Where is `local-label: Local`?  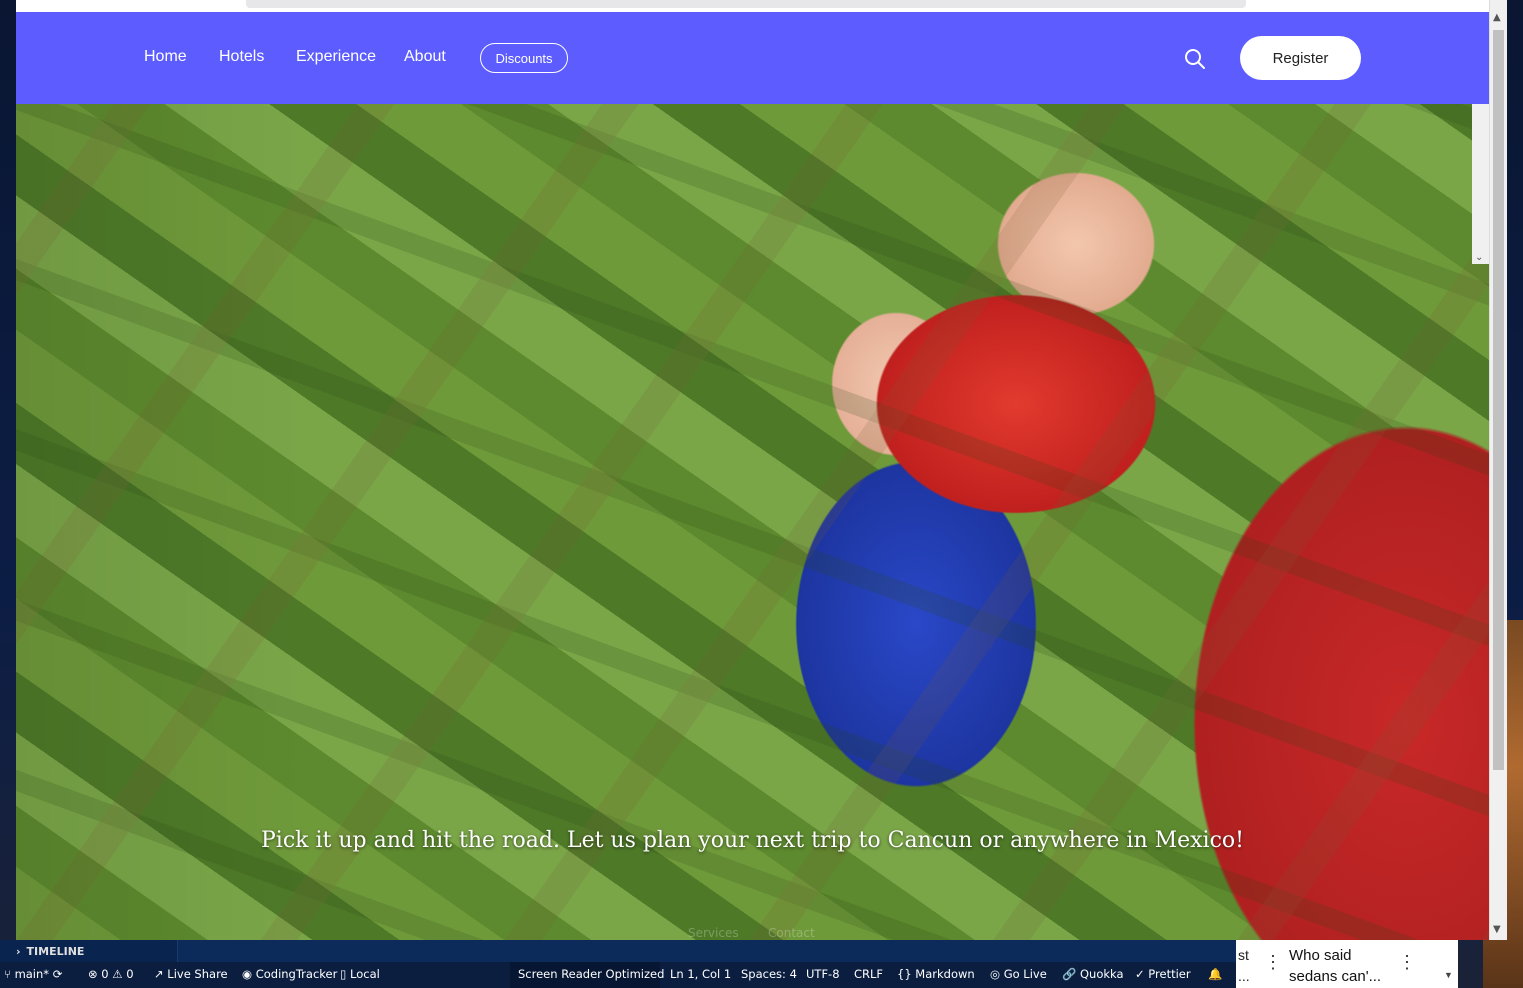 local-label: Local is located at coordinates (365, 974).